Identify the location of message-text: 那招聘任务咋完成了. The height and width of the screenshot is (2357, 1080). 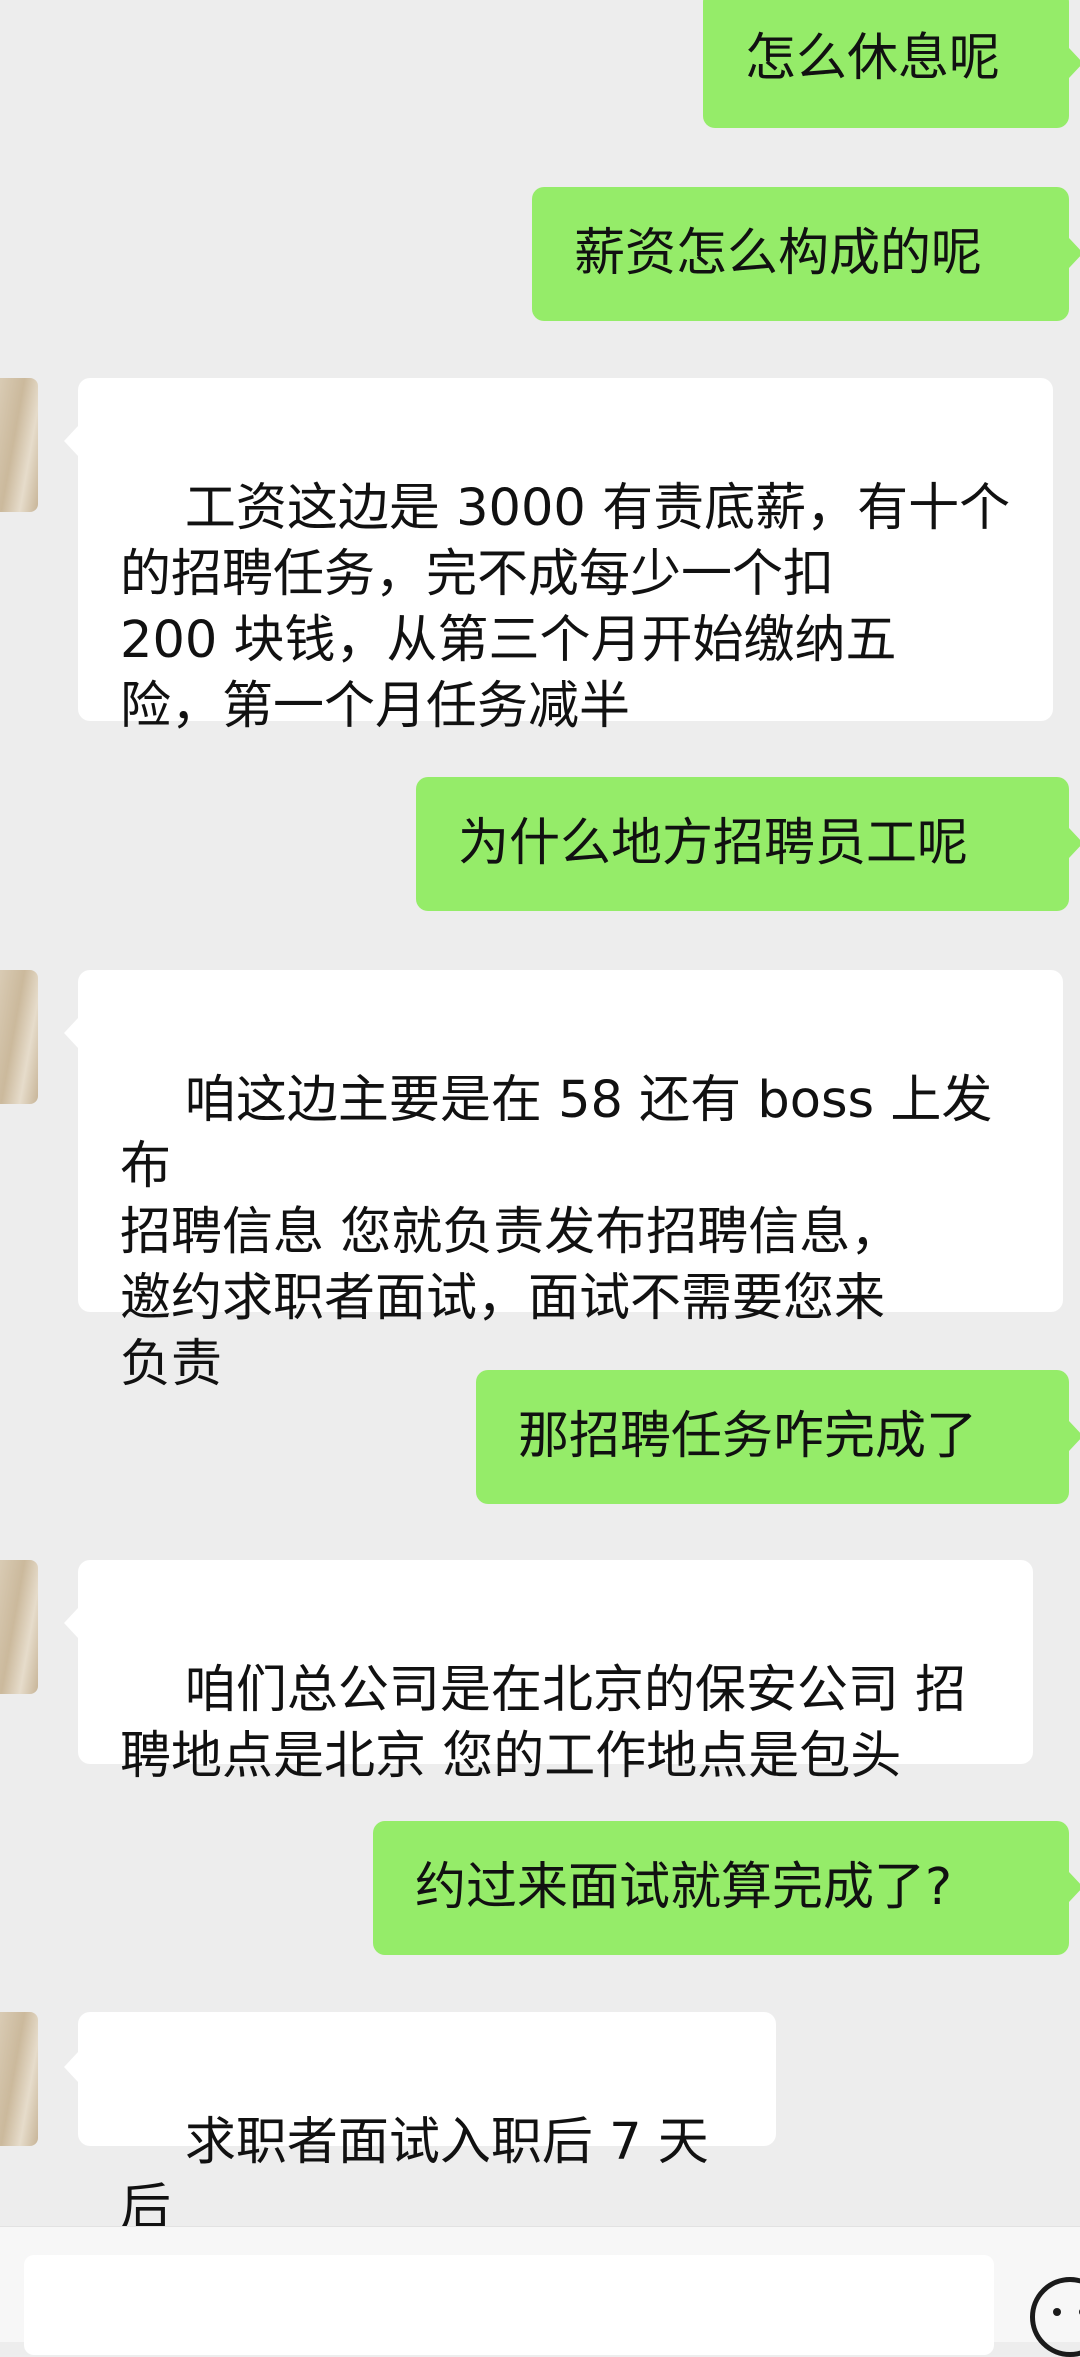
(748, 1436).